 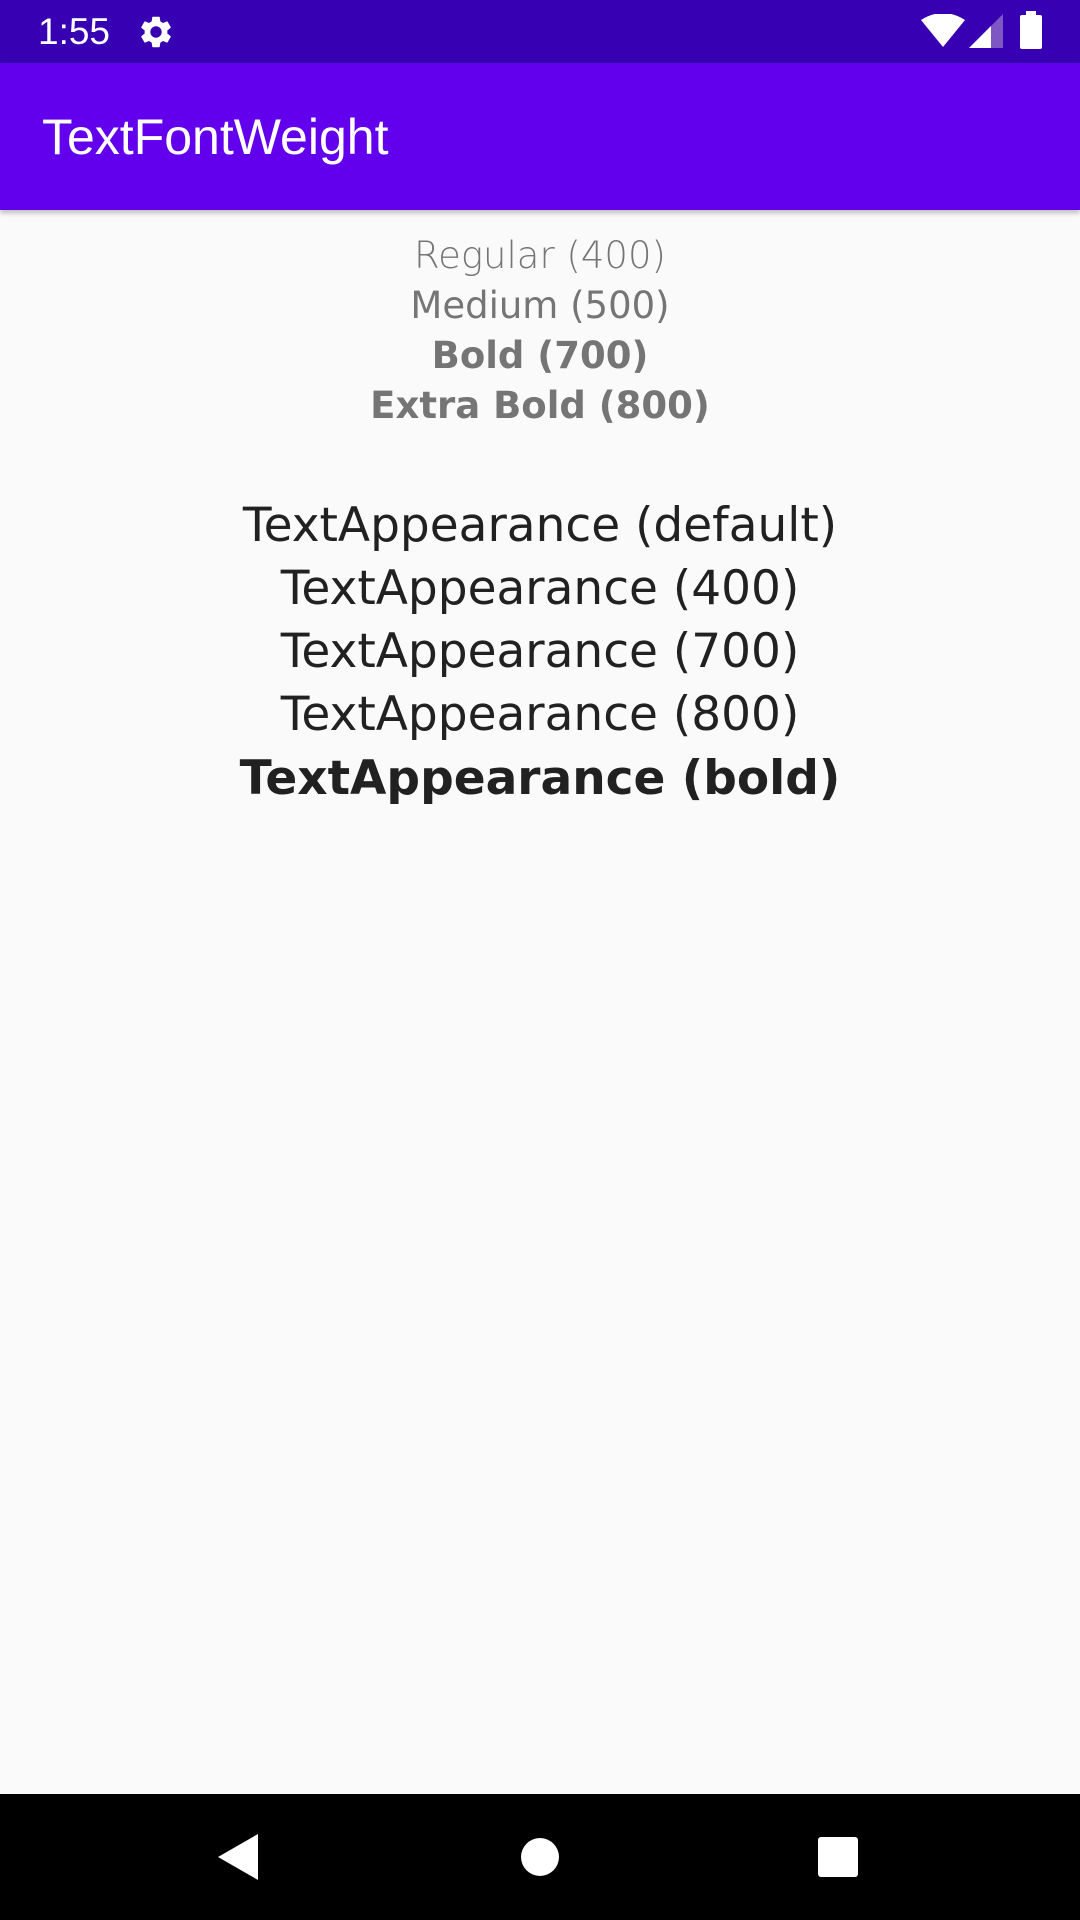 What do you see at coordinates (74, 31) in the screenshot?
I see `status-time: 1:55` at bounding box center [74, 31].